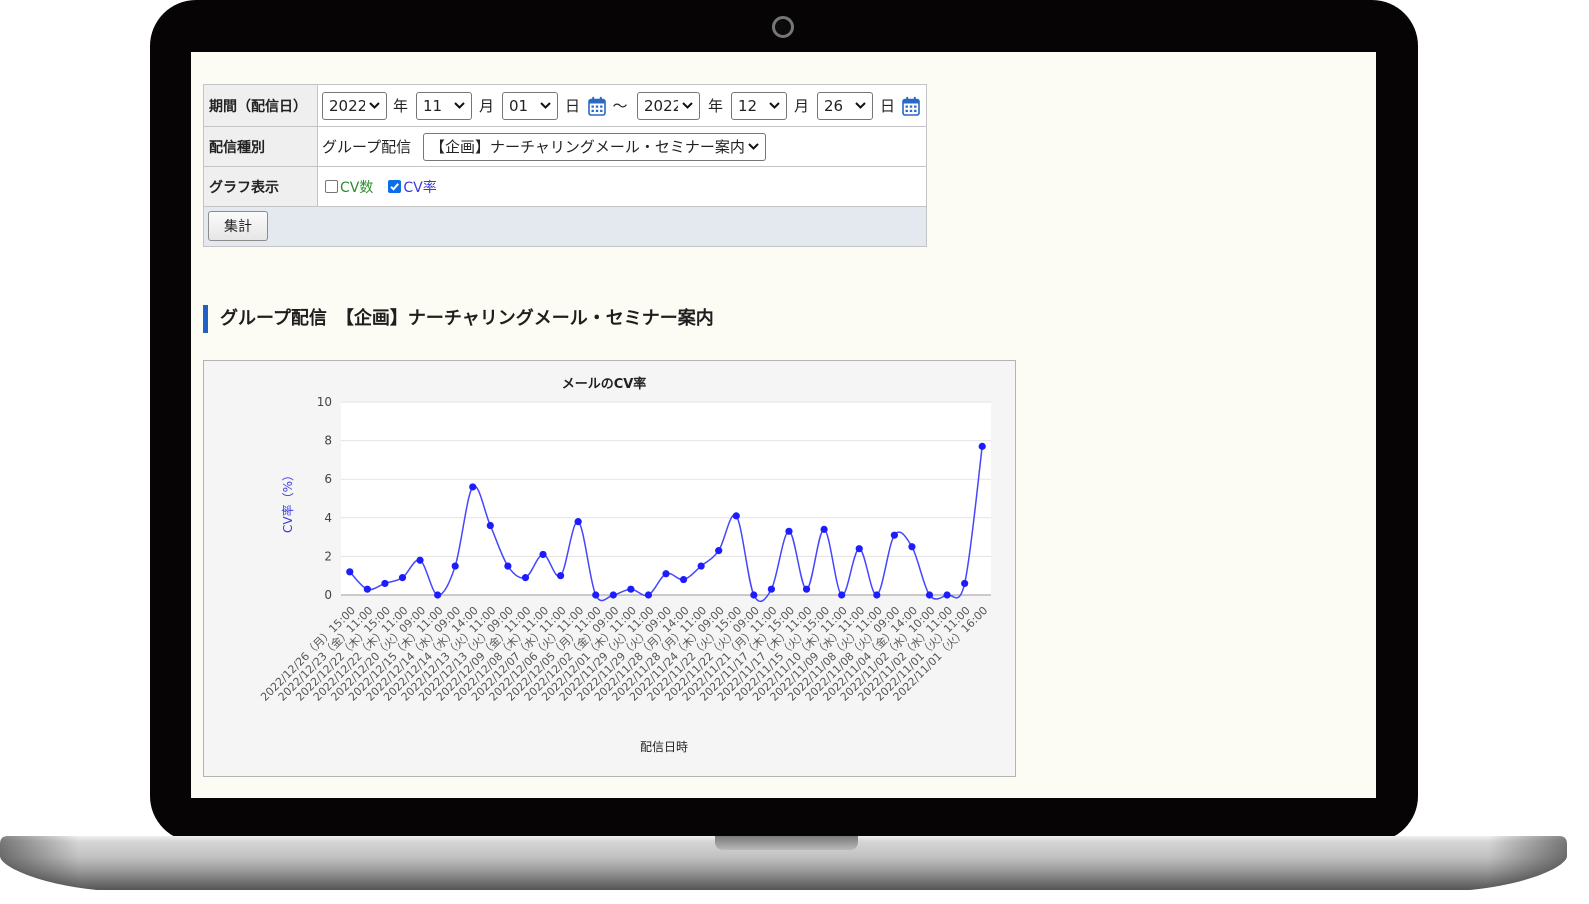  Describe the element at coordinates (433, 105) in the screenshot. I see `start-month-value: 11` at that location.